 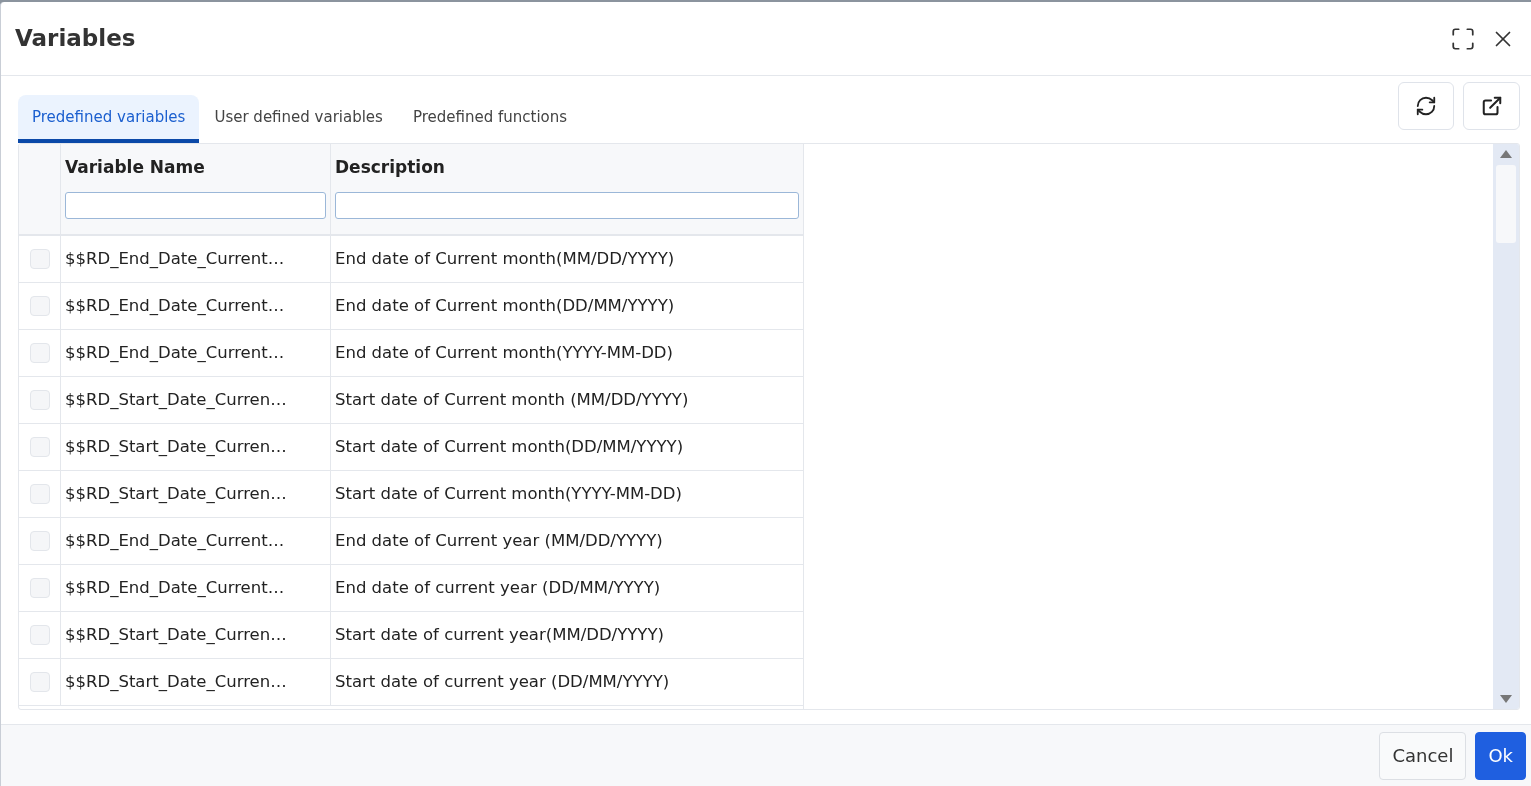 What do you see at coordinates (1500, 755) in the screenshot?
I see `primary-button: Ok` at bounding box center [1500, 755].